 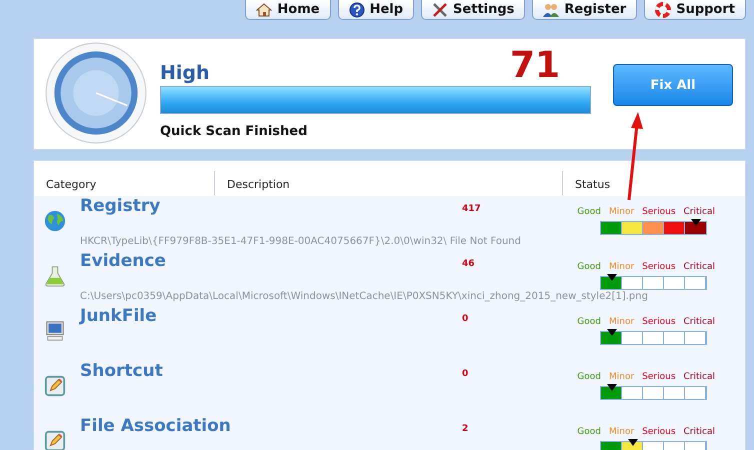 What do you see at coordinates (234, 131) in the screenshot?
I see `scan-status-text: Quick Scan Finished` at bounding box center [234, 131].